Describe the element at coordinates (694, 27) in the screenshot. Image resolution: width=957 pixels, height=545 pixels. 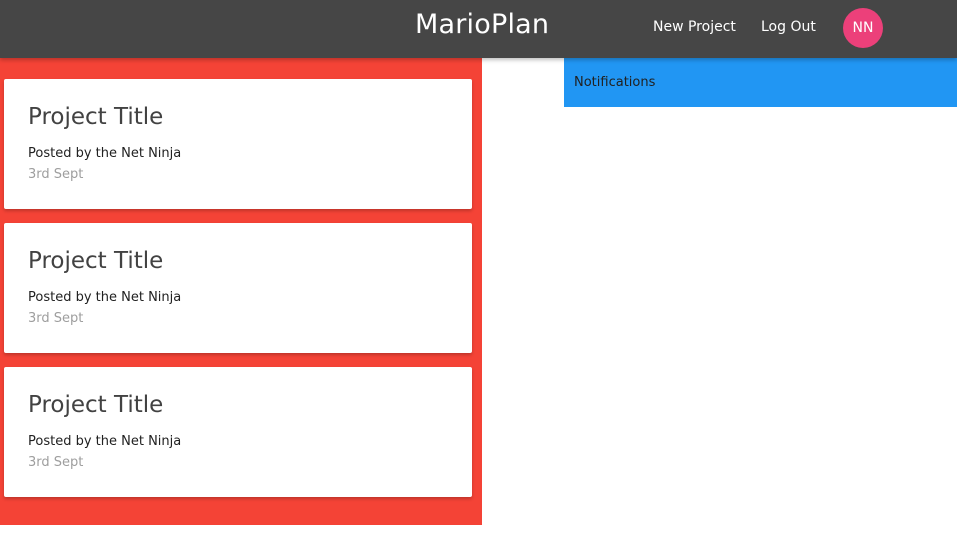
I see `new-project-link: New Project` at that location.